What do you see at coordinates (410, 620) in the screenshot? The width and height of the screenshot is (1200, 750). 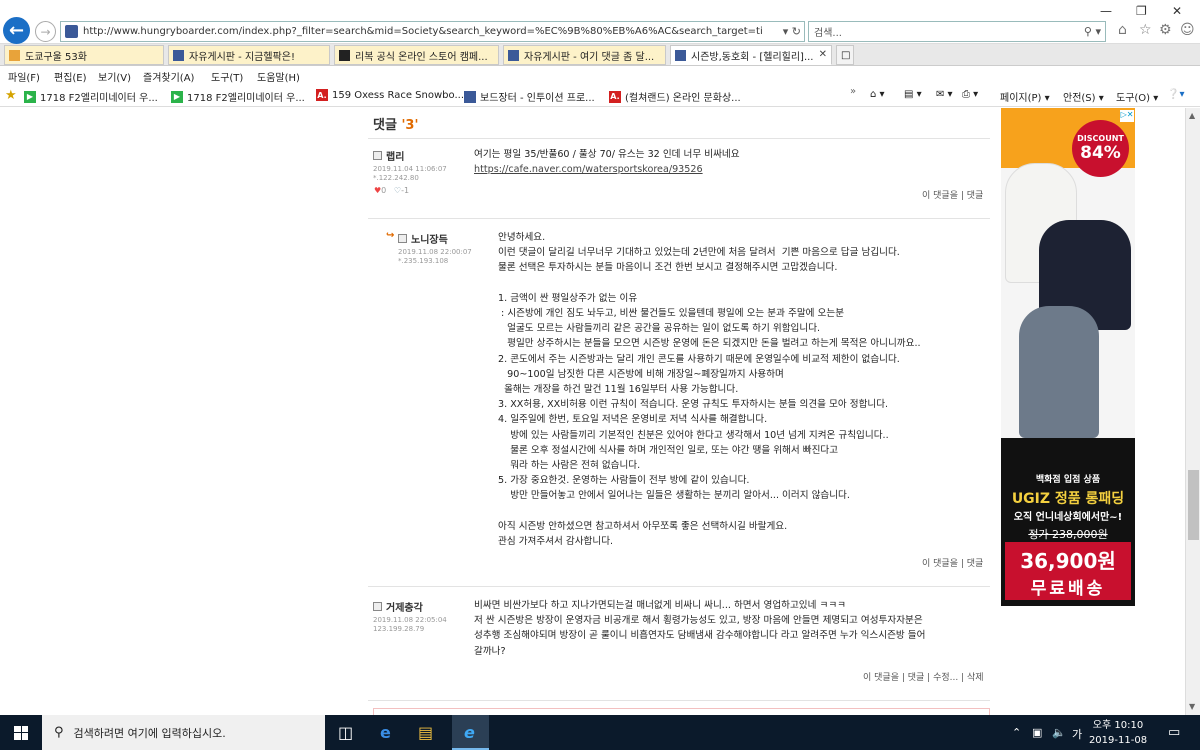 I see `comment-date: 2019.11.08 22:05:04` at bounding box center [410, 620].